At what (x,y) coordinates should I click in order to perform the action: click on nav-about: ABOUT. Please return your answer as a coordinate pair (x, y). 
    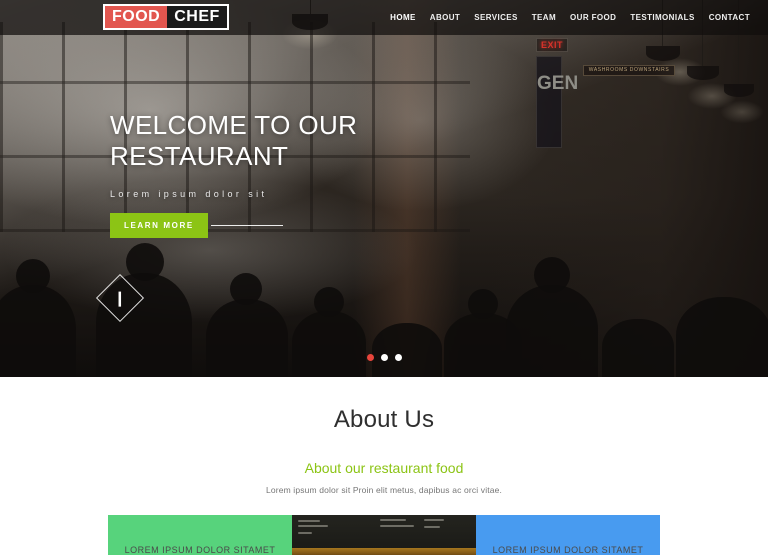
    Looking at the image, I should click on (445, 17).